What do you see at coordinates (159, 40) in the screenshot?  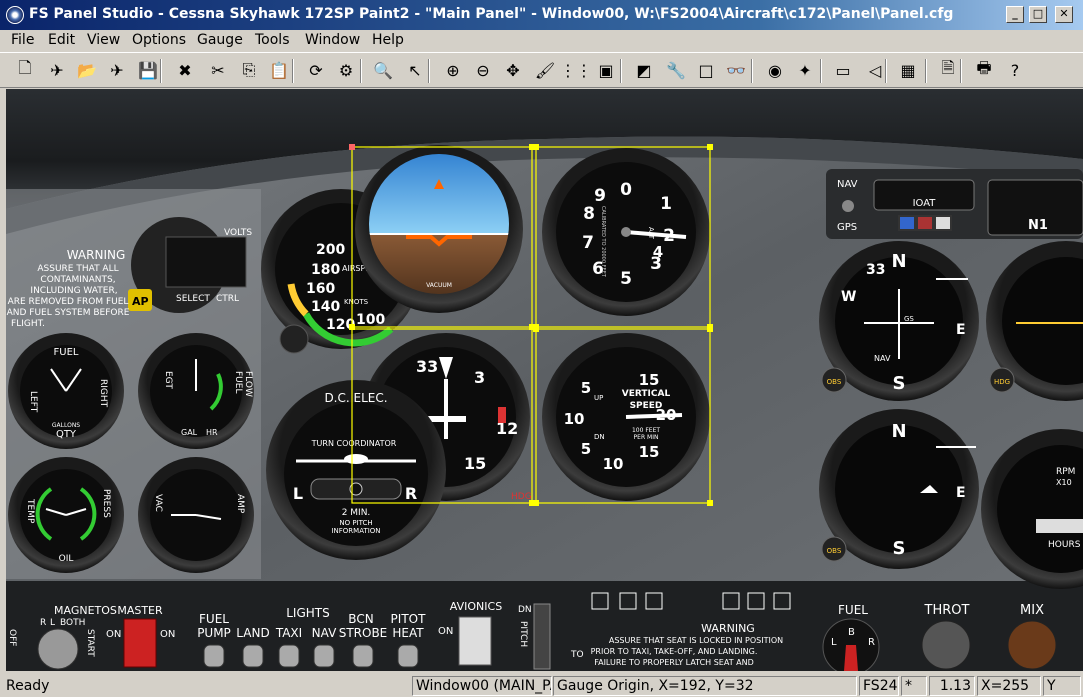 I see `menu-options: Options` at bounding box center [159, 40].